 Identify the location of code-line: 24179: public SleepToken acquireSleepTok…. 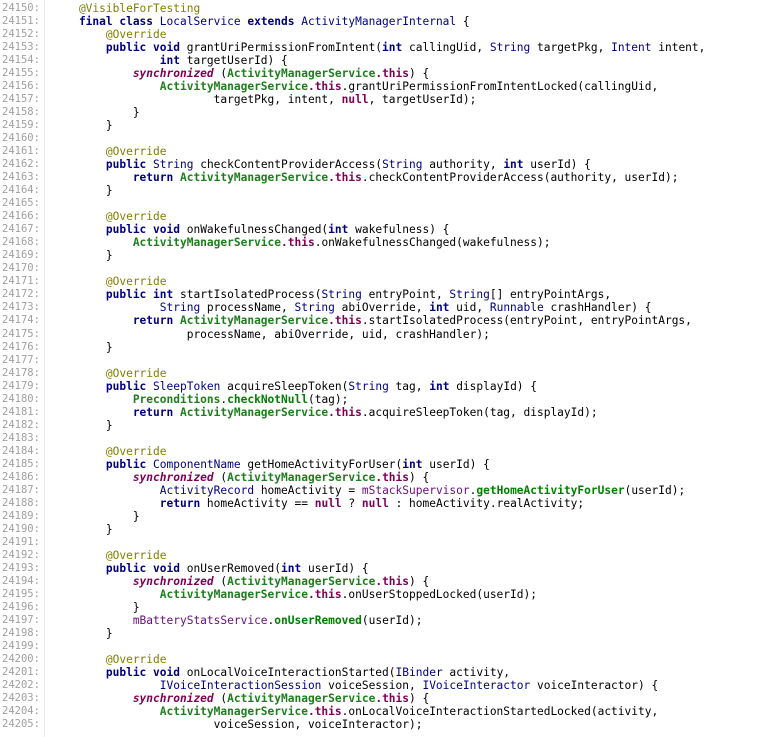
(379, 386).